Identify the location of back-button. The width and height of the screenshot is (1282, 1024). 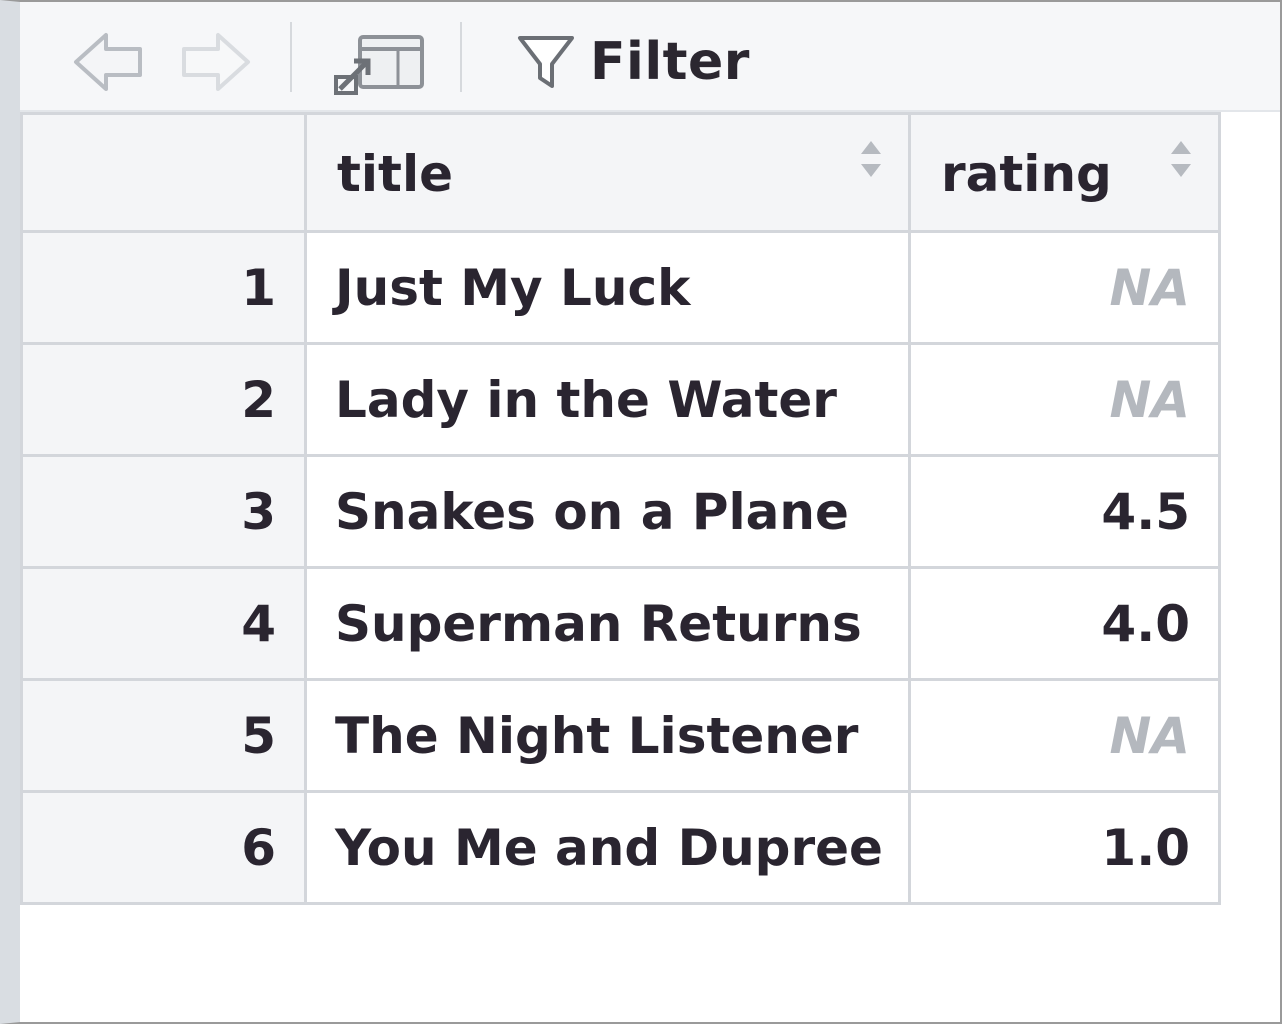
(110, 62).